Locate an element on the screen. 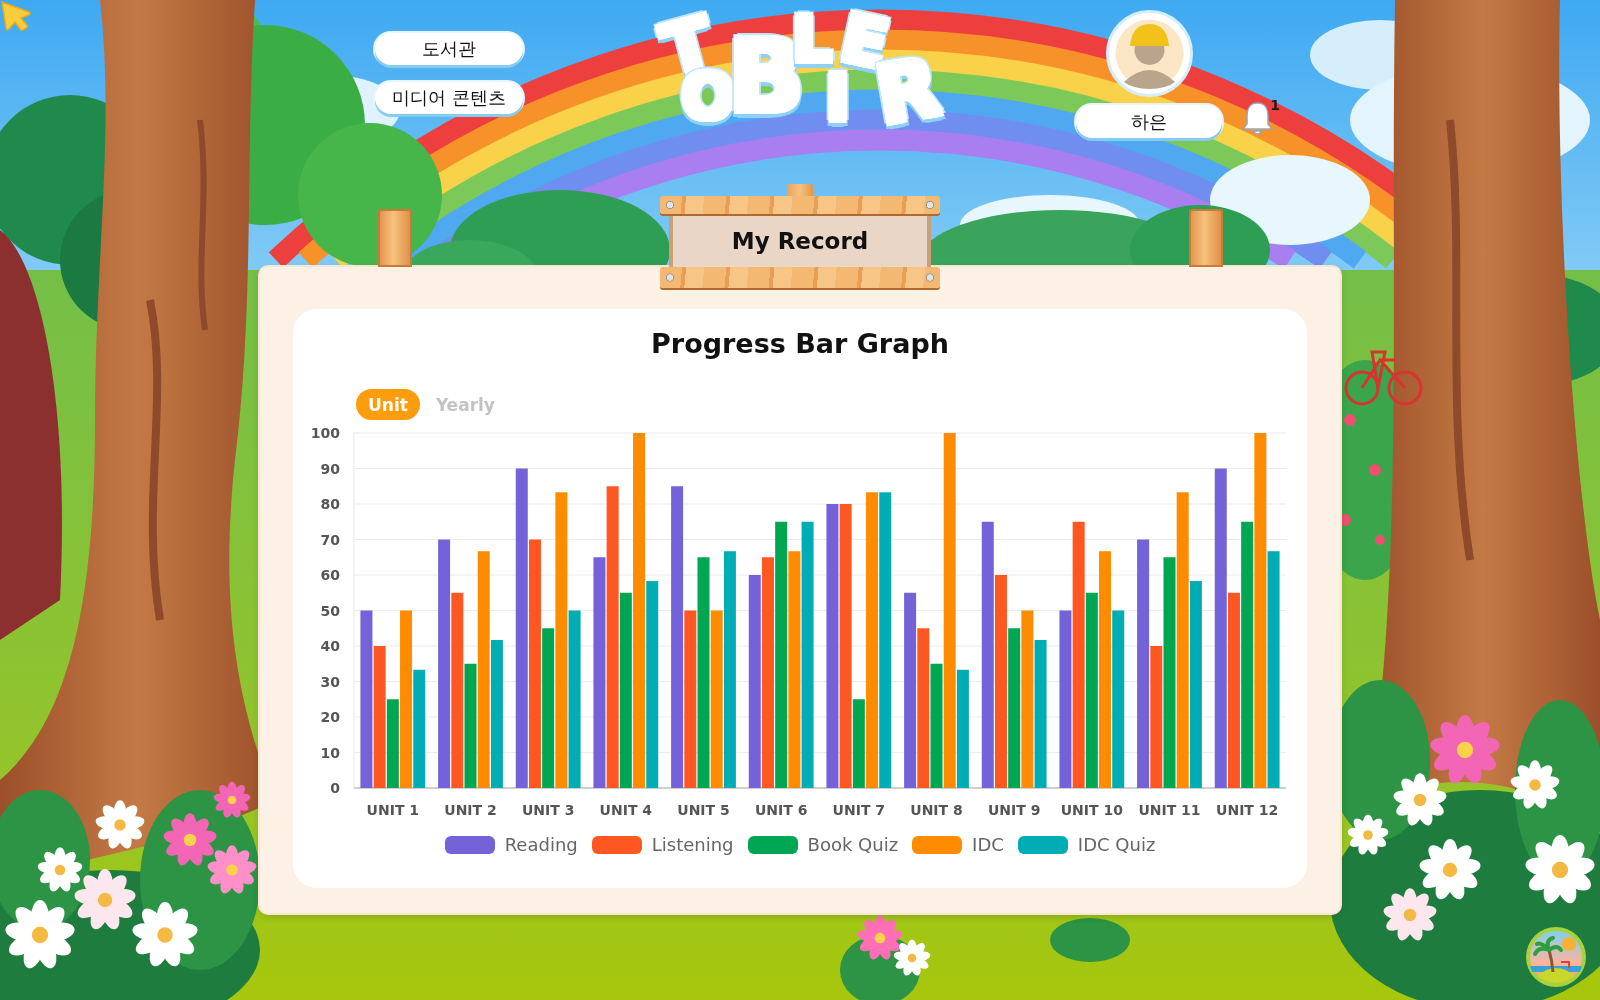 The image size is (1600, 1000). x-axis-label: UNIT 11 is located at coordinates (1169, 810).